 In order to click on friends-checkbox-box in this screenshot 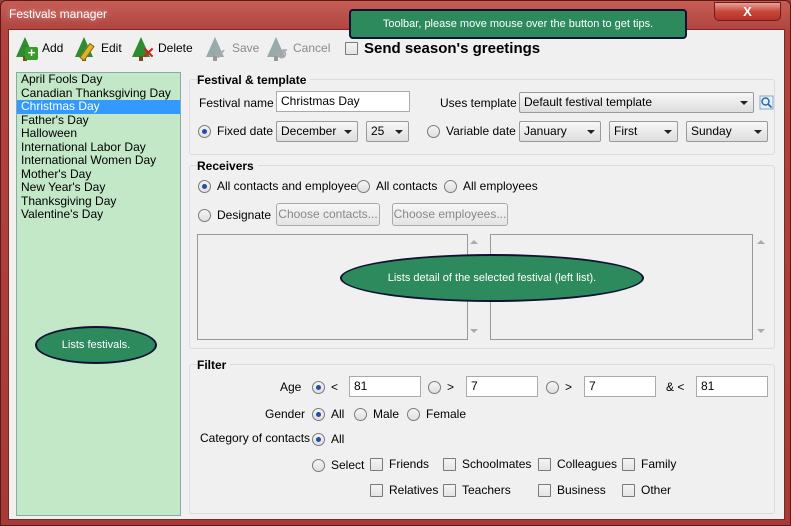, I will do `click(376, 464)`.